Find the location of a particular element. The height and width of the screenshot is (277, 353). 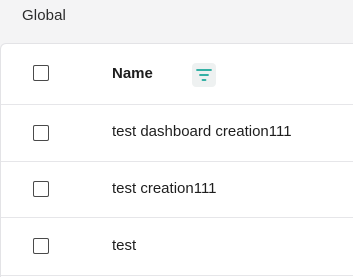

row-name: test is located at coordinates (124, 245).